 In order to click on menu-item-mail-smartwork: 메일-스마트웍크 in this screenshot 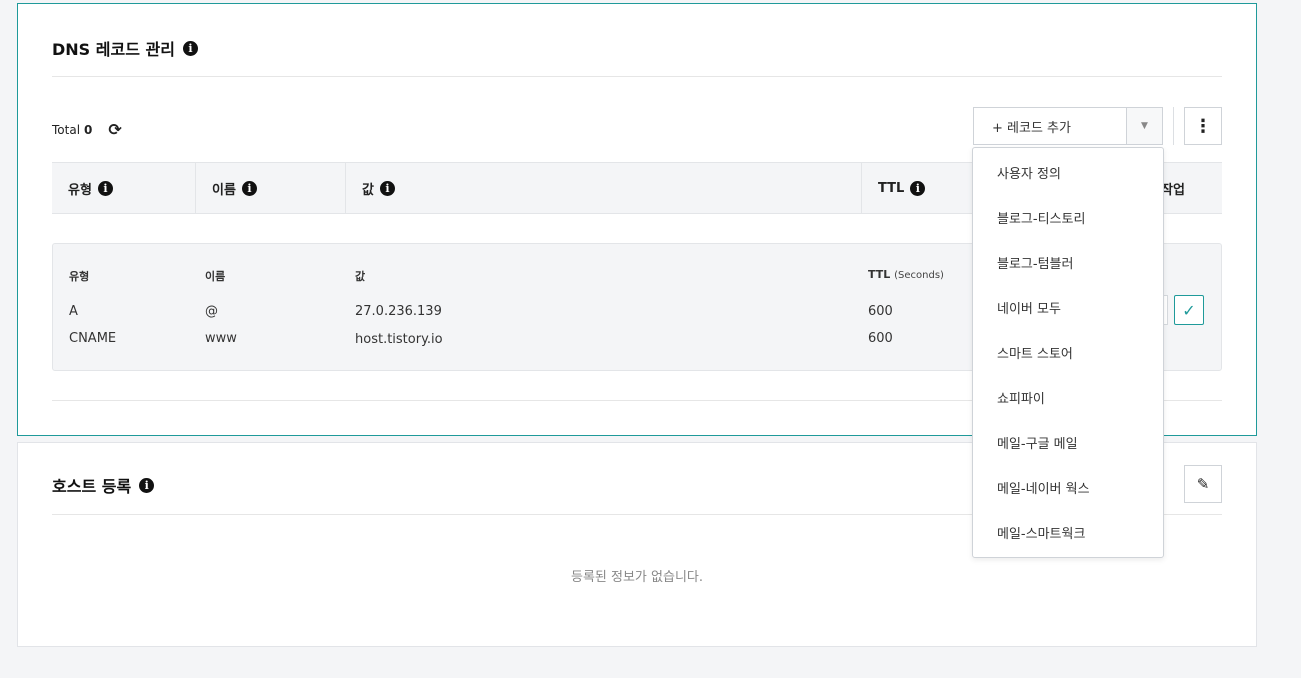, I will do `click(1068, 532)`.